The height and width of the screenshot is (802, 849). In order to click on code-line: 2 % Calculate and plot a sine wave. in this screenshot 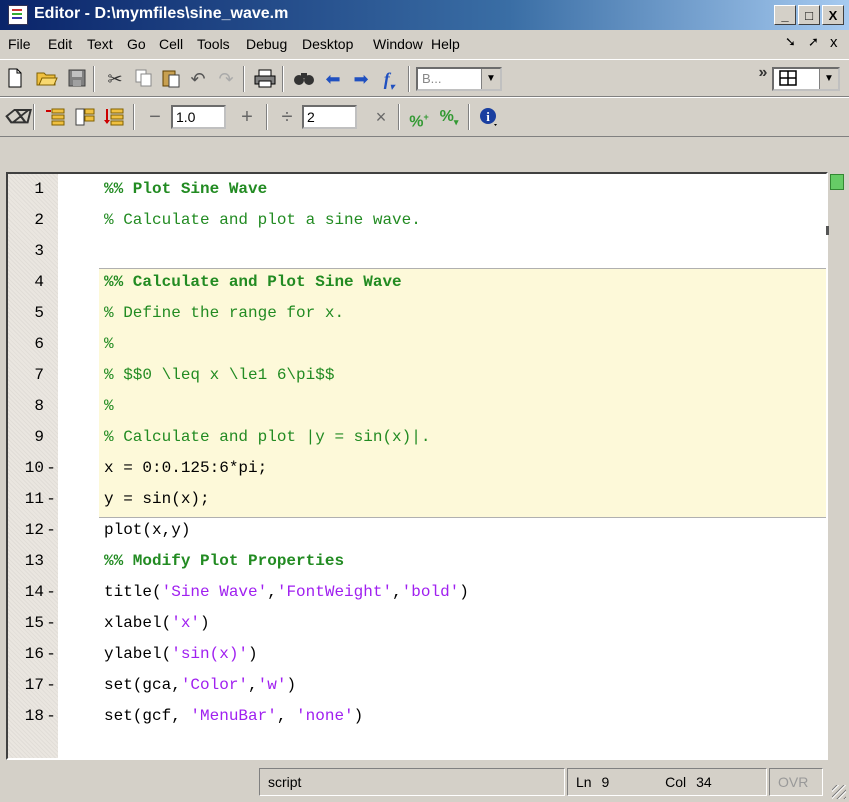, I will do `click(417, 220)`.